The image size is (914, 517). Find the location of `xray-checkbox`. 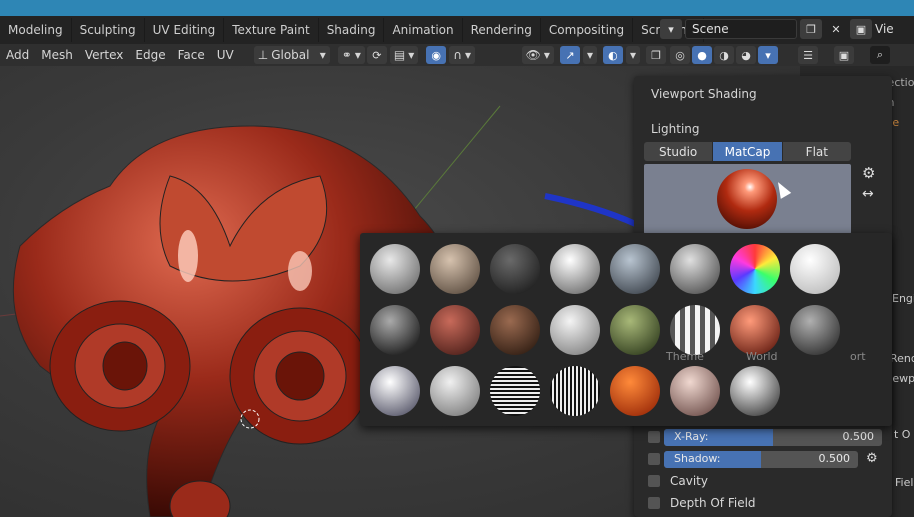

xray-checkbox is located at coordinates (654, 437).